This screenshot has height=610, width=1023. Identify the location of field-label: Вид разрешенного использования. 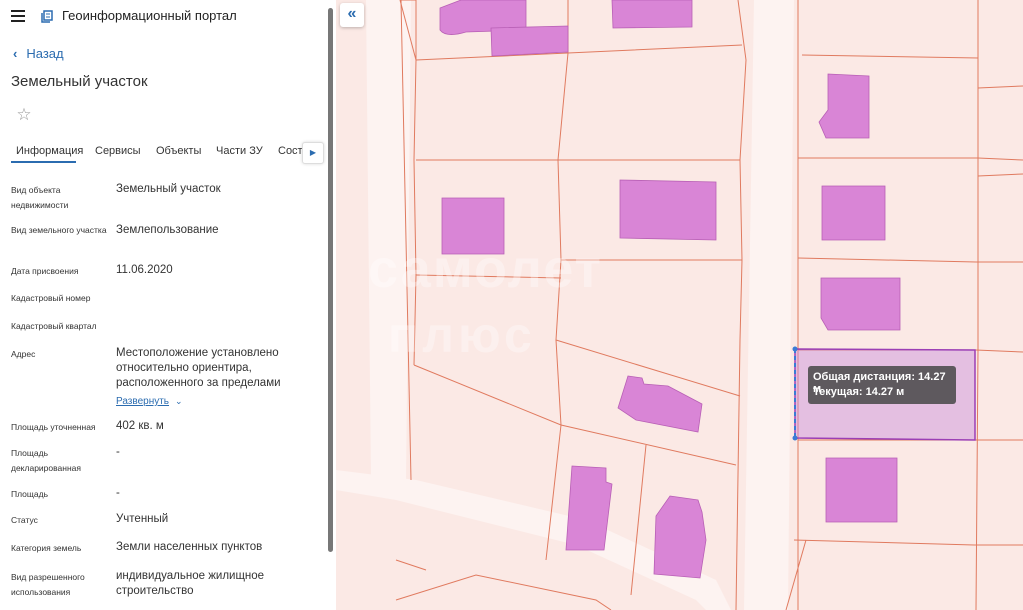
(48, 584).